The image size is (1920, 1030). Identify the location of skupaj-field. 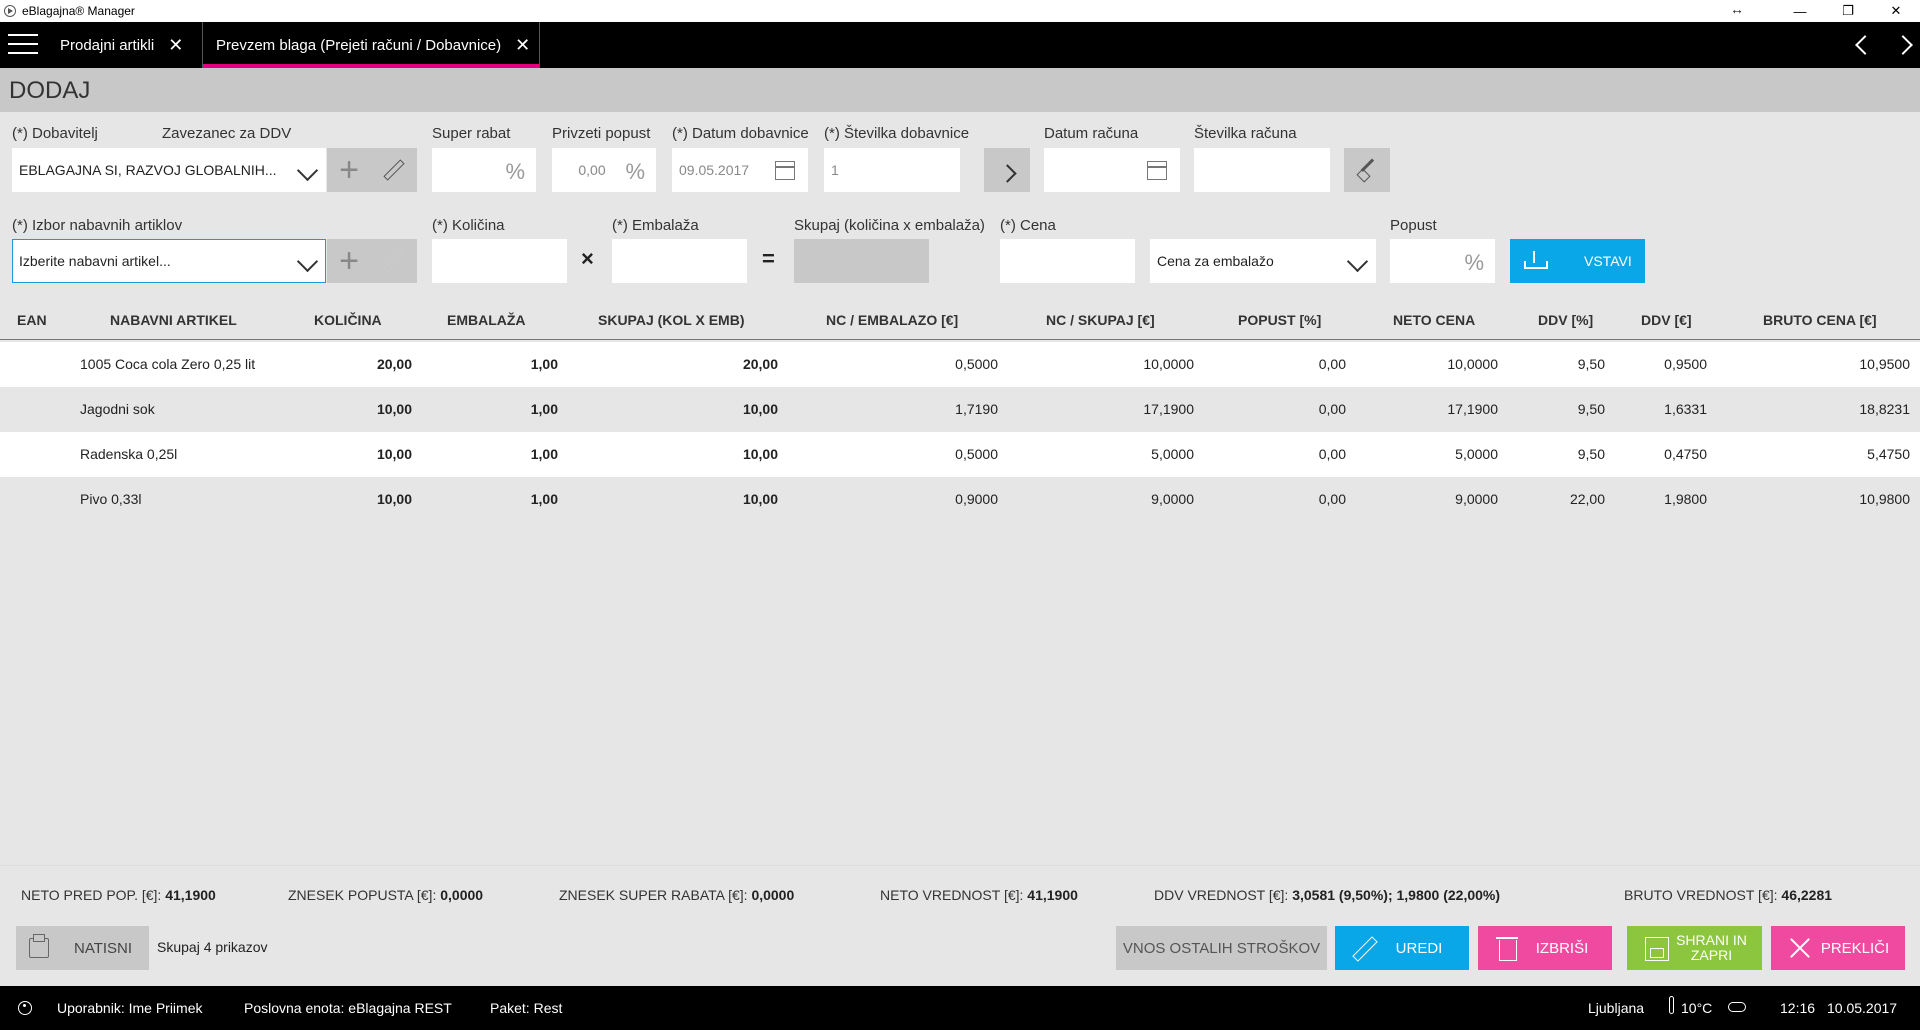
(861, 261).